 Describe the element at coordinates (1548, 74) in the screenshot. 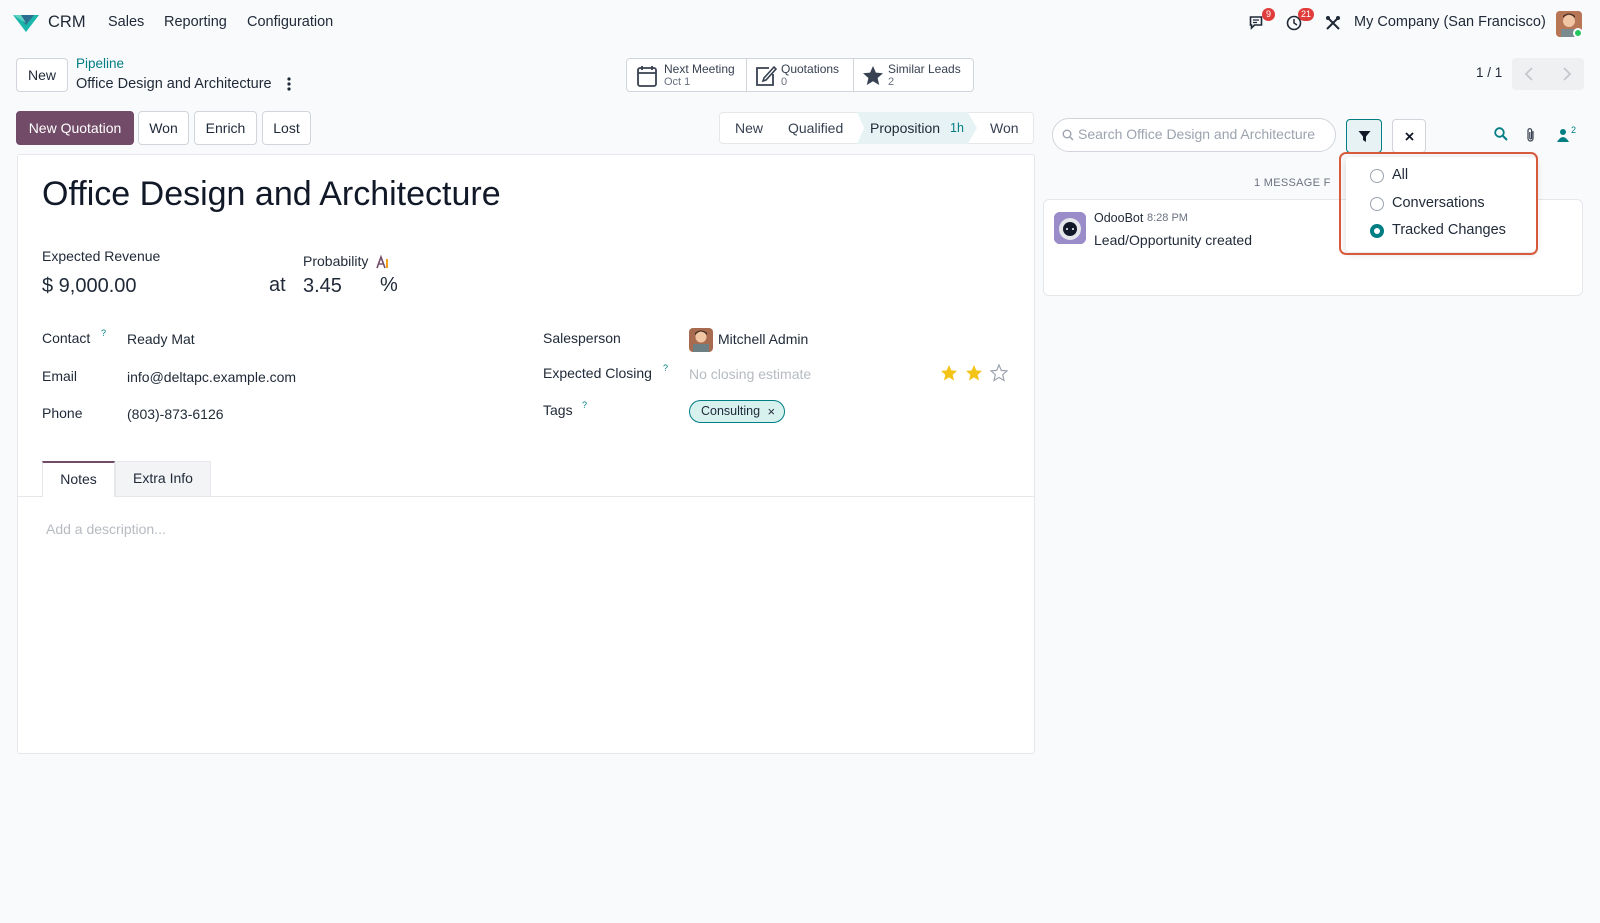

I see `pager-buttons` at that location.